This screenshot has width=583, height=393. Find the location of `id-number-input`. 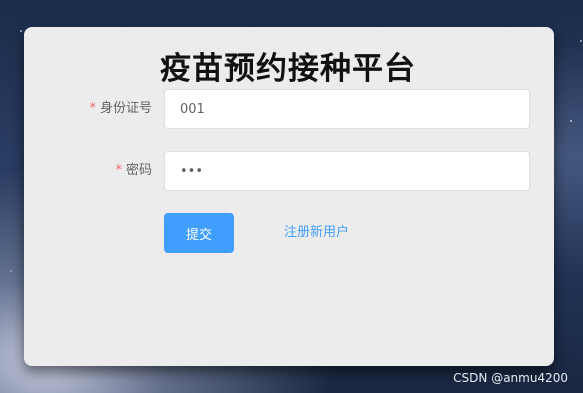

id-number-input is located at coordinates (347, 109).